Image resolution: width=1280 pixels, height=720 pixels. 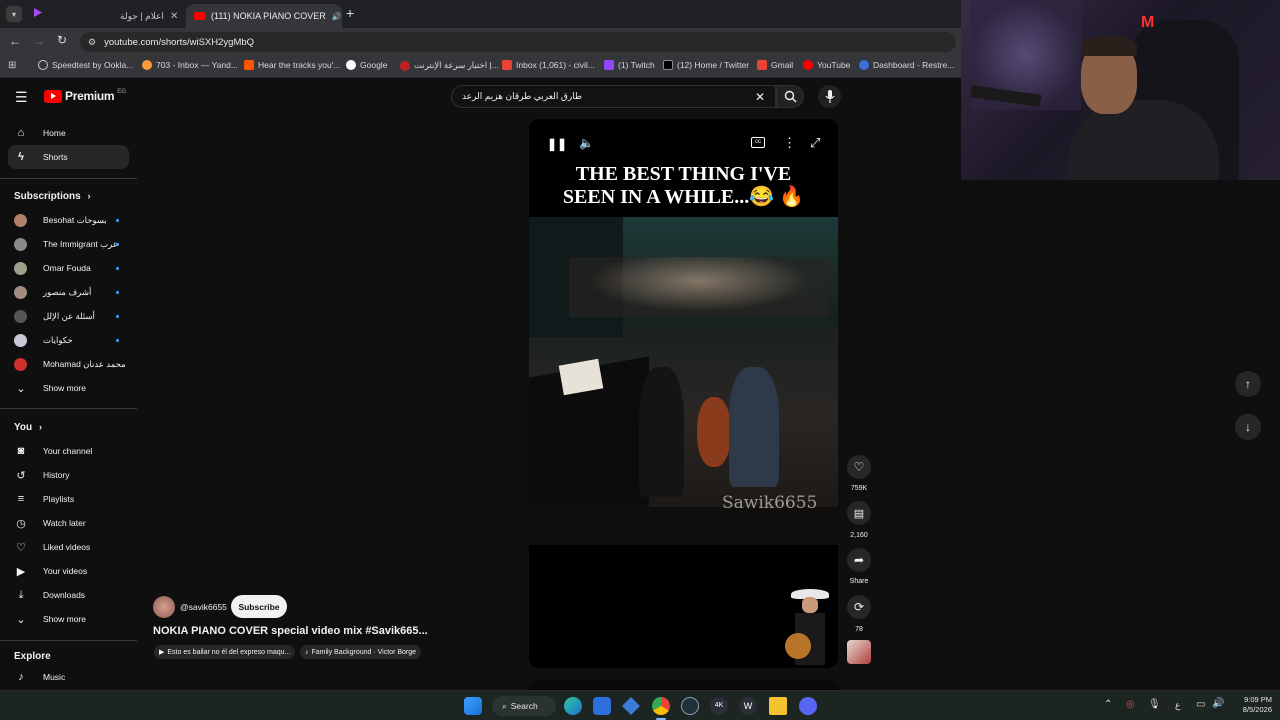 I want to click on microphone-tray-icon: 🎙, so click(x=1154, y=704).